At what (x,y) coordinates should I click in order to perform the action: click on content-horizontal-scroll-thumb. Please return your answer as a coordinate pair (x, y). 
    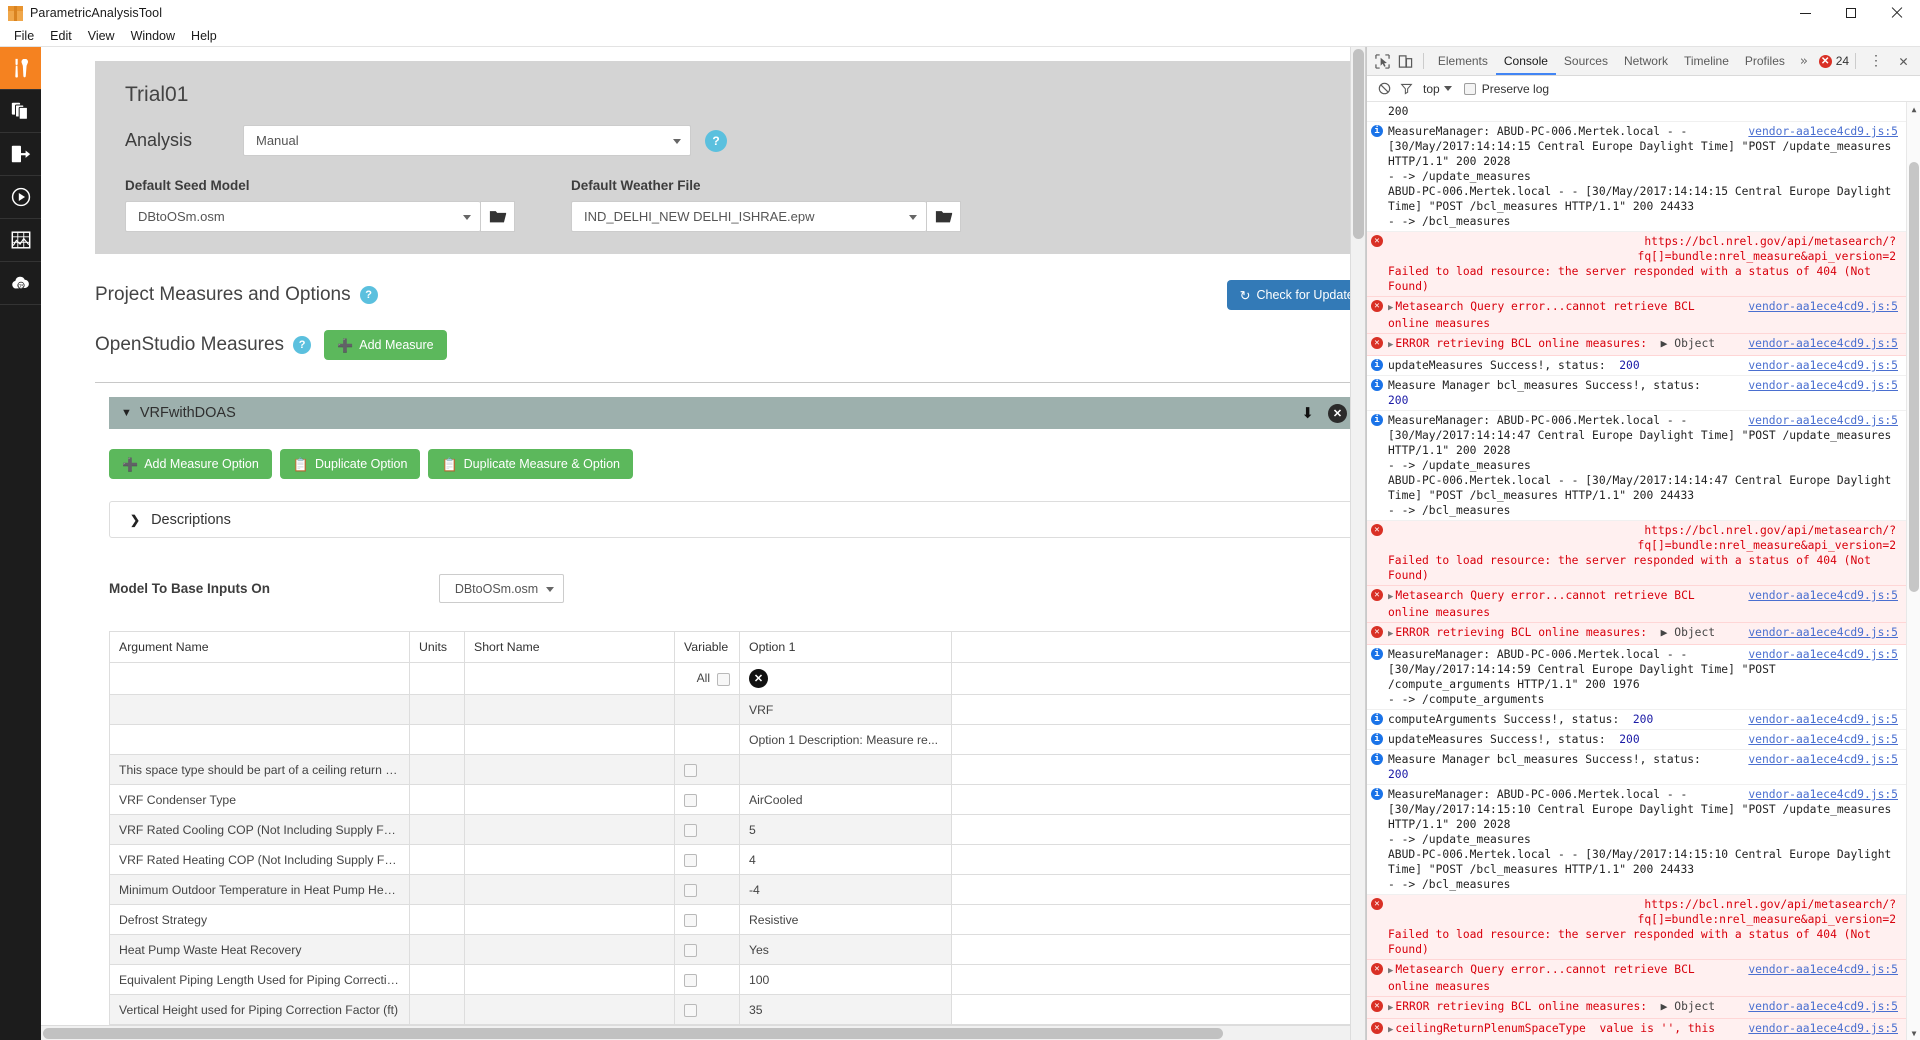
    Looking at the image, I should click on (633, 1033).